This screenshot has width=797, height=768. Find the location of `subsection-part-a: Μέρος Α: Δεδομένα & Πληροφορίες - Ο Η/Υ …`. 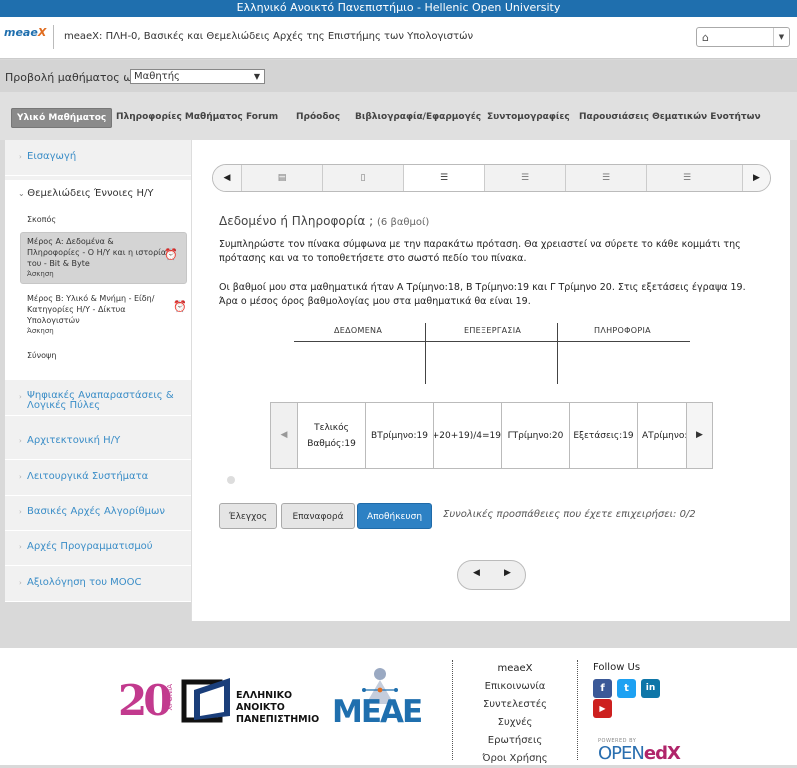

subsection-part-a: Μέρος Α: Δεδομένα & Πληροφορίες - Ο Η/Υ … is located at coordinates (103, 258).